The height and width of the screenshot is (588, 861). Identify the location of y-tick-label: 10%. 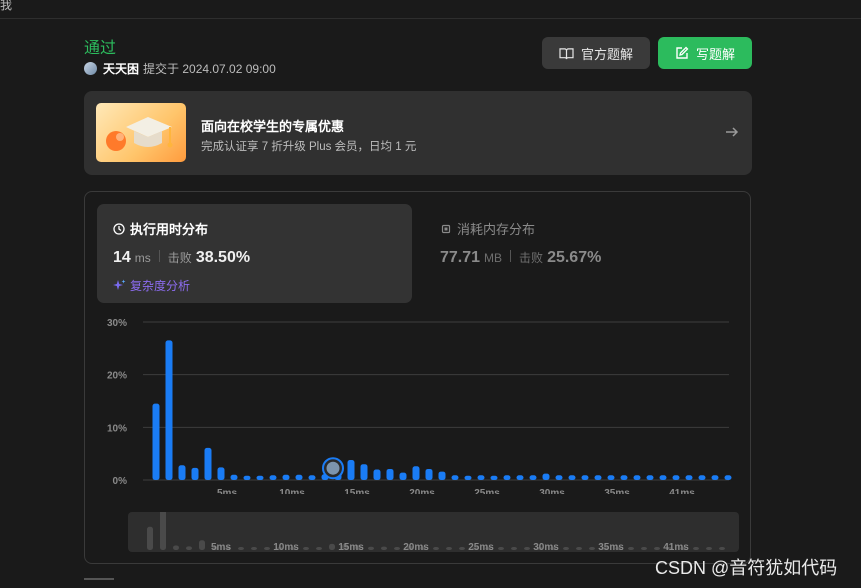
(117, 428).